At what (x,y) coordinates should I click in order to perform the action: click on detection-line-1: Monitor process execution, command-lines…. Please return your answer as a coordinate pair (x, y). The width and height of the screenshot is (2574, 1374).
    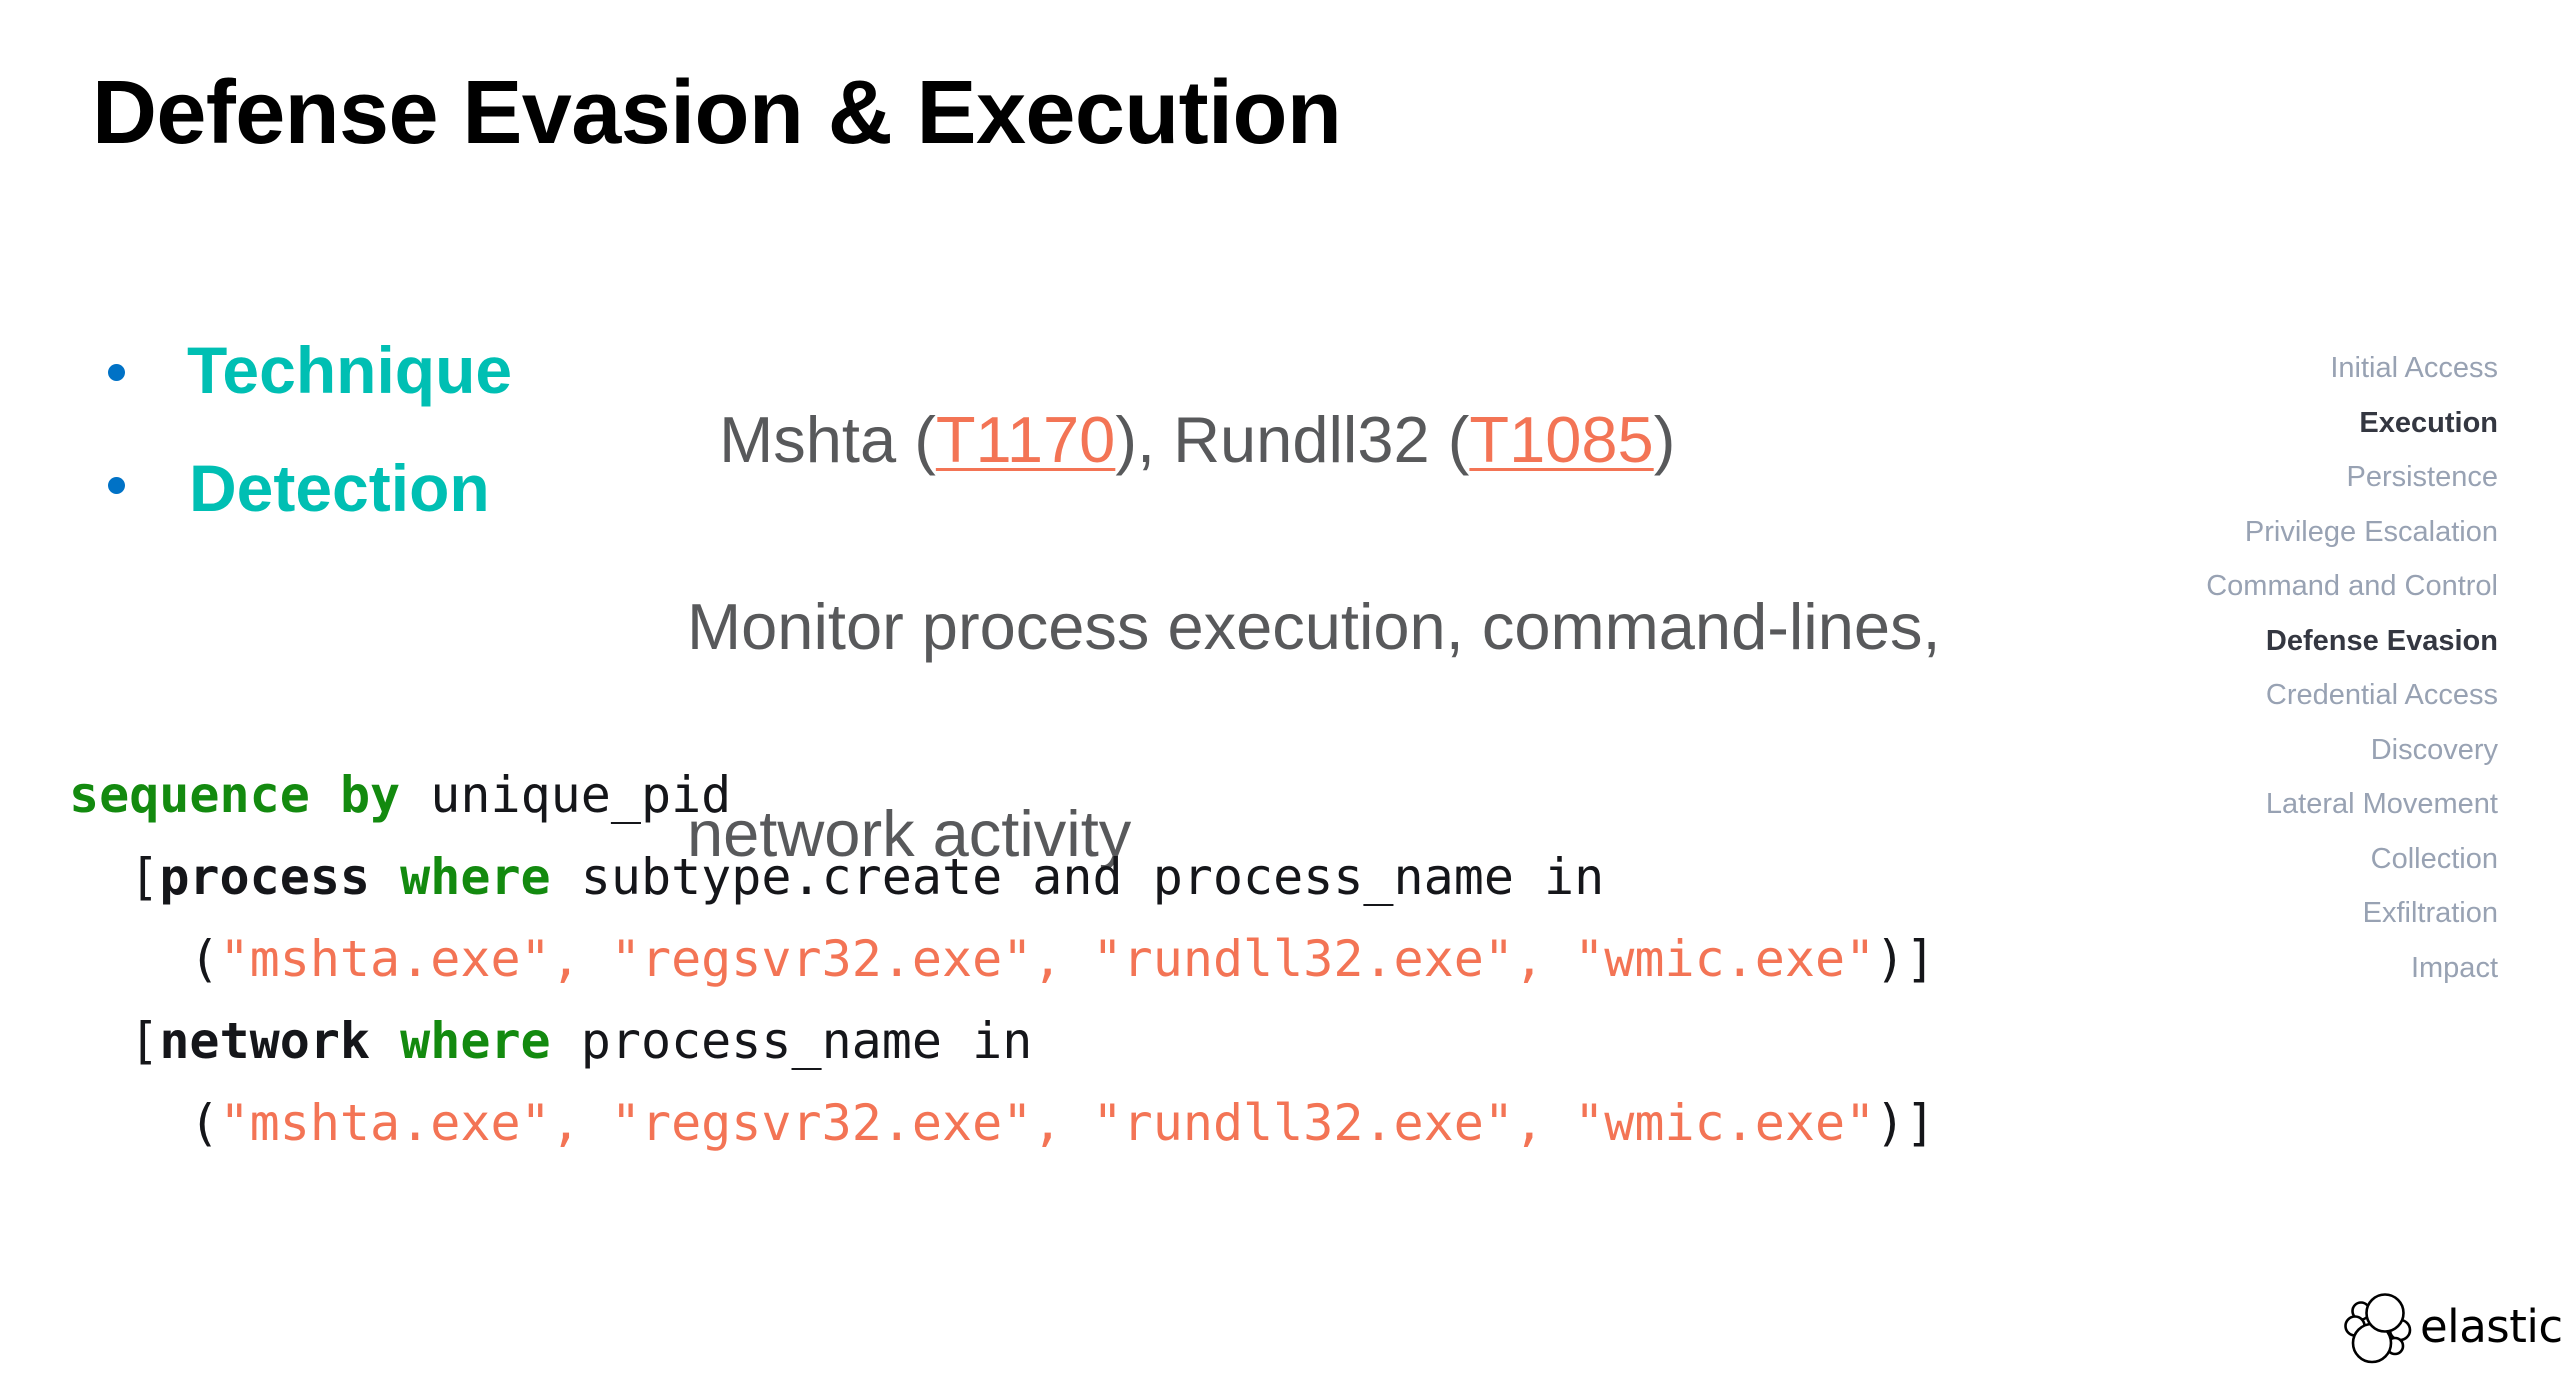
    Looking at the image, I should click on (1314, 626).